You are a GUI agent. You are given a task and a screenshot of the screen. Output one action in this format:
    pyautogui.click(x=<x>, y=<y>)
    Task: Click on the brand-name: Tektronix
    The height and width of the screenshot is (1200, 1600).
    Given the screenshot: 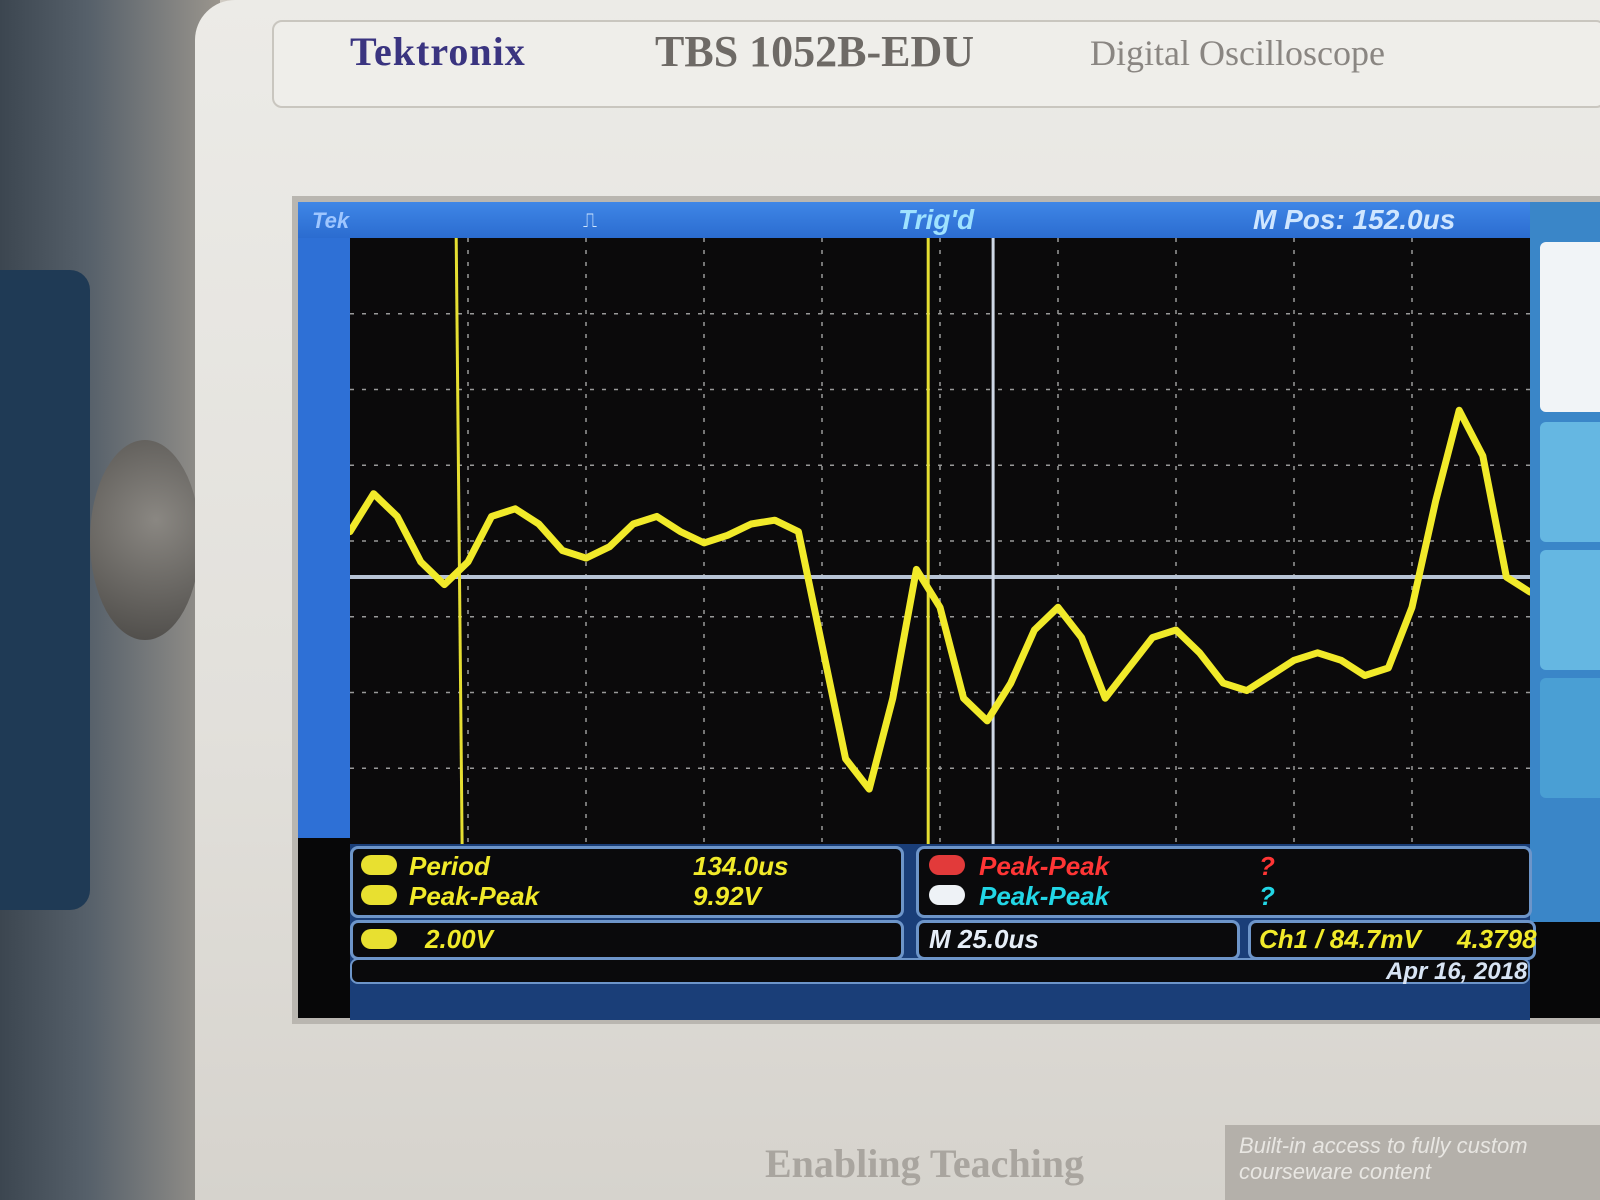 What is the action you would take?
    pyautogui.click(x=438, y=51)
    